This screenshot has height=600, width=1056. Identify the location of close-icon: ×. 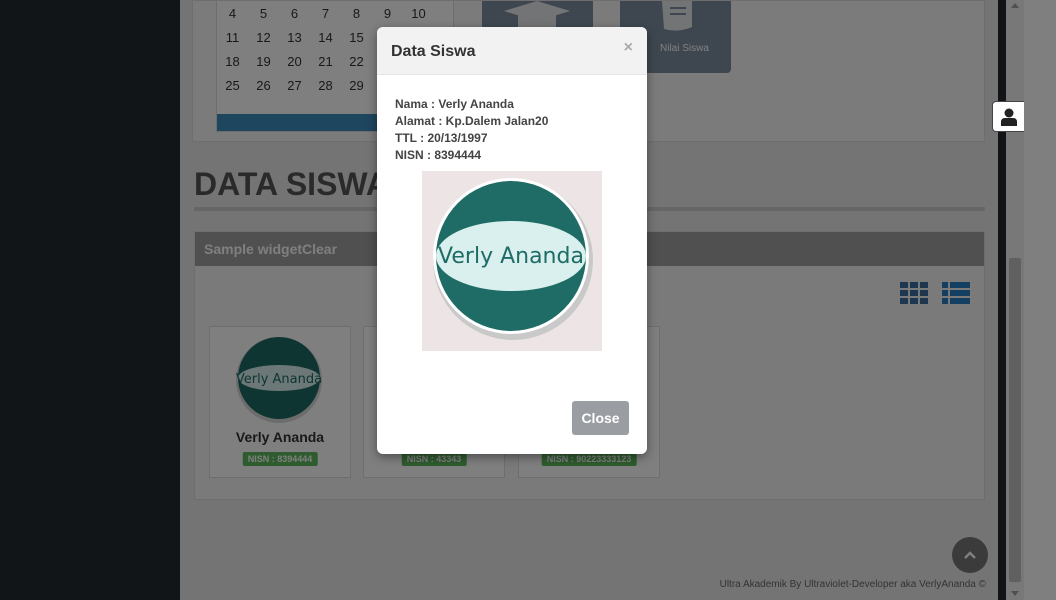
(628, 48).